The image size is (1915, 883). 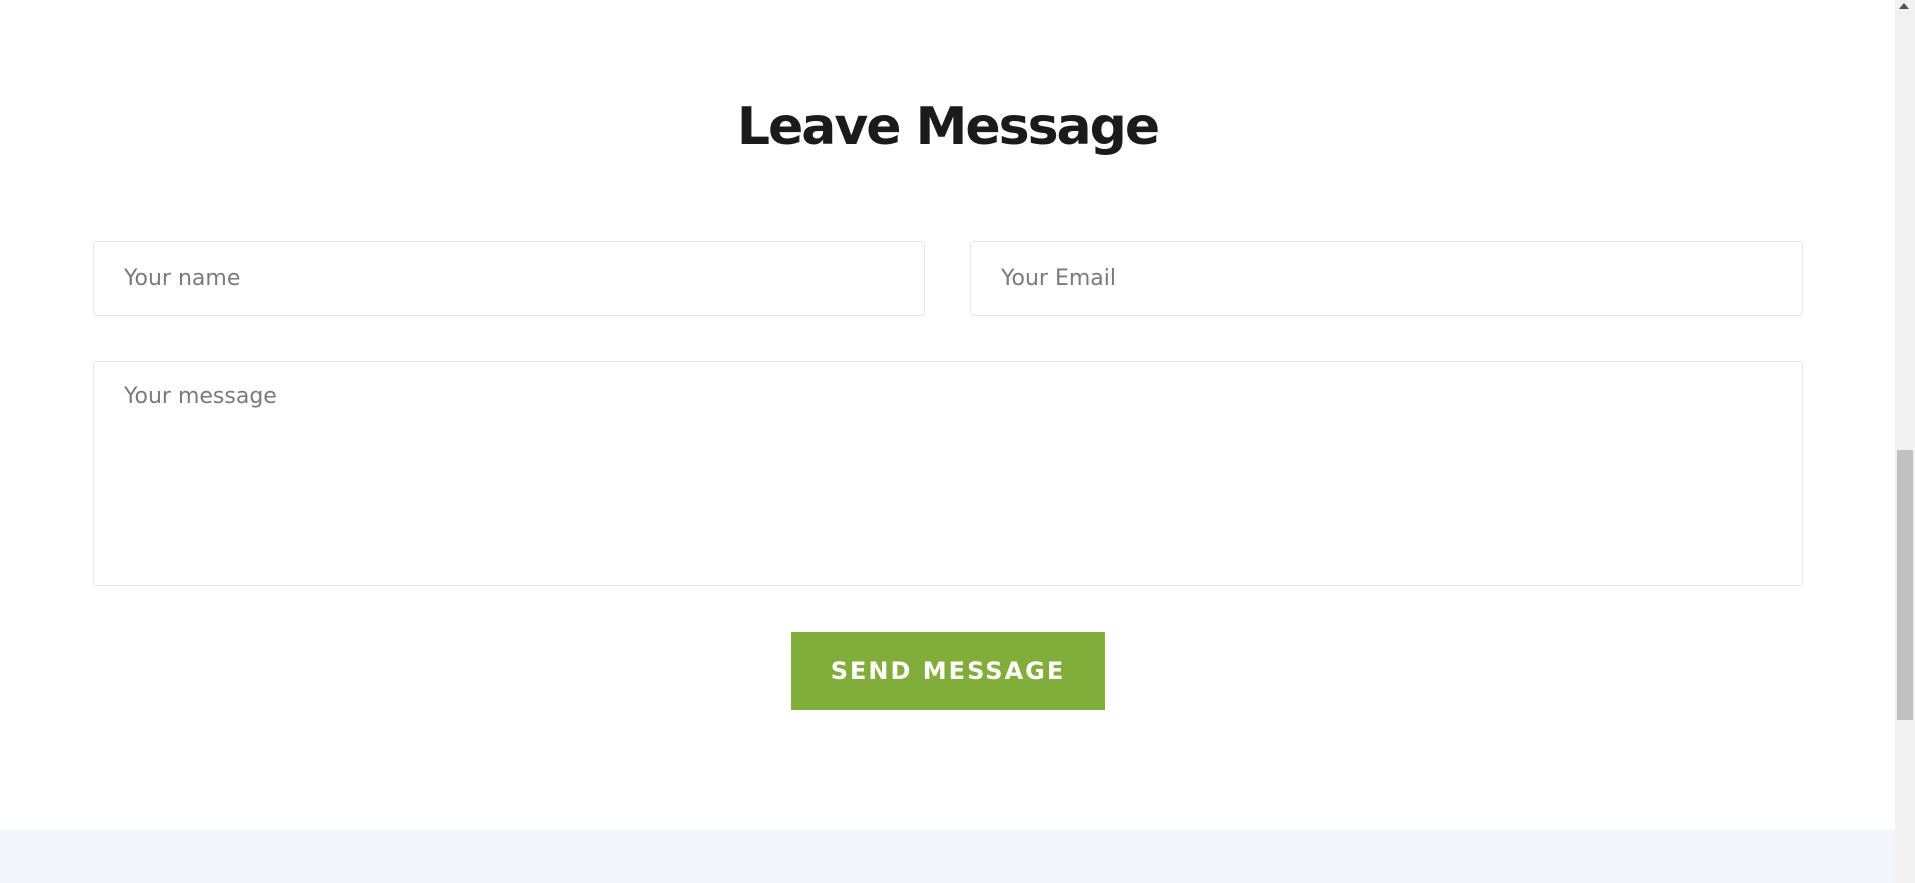 I want to click on footer-band, so click(x=947, y=856).